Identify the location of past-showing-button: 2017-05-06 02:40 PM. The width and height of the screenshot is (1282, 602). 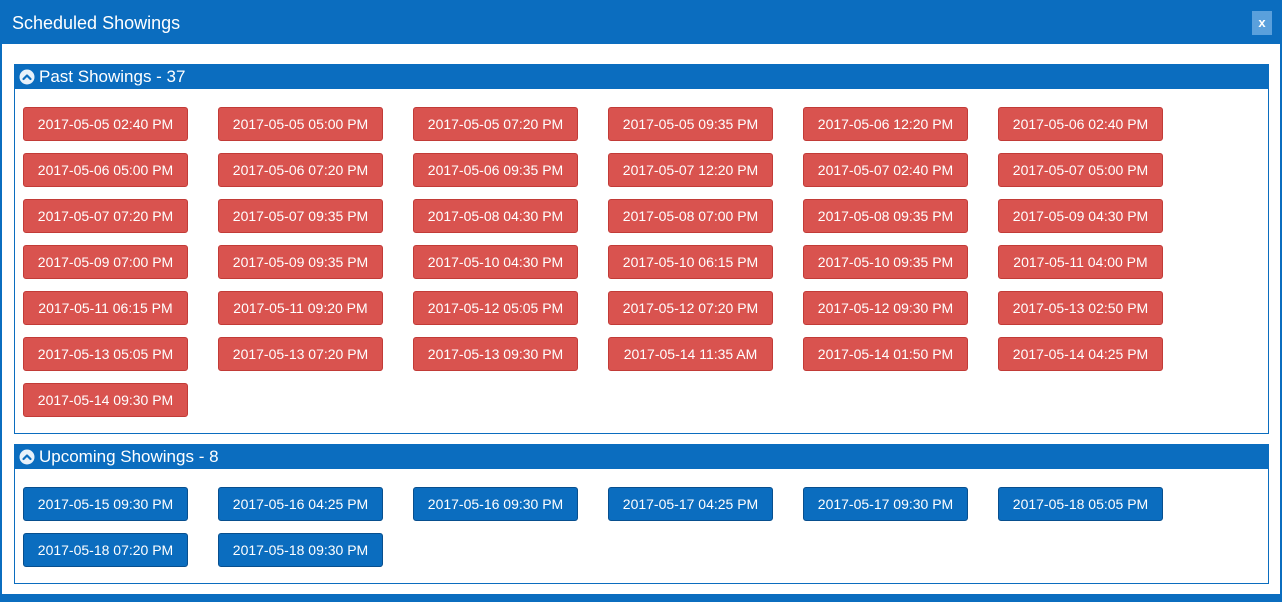
(1080, 124).